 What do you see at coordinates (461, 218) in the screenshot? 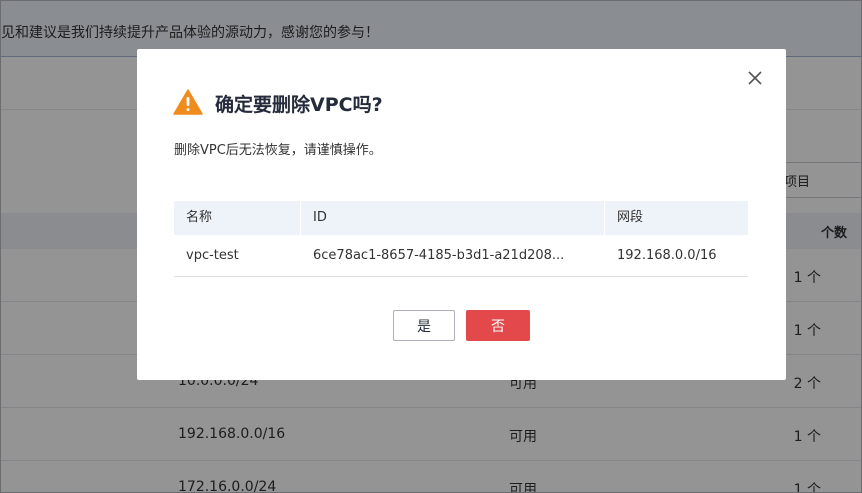
I see `detail-table-header: 名称 ID 网段` at bounding box center [461, 218].